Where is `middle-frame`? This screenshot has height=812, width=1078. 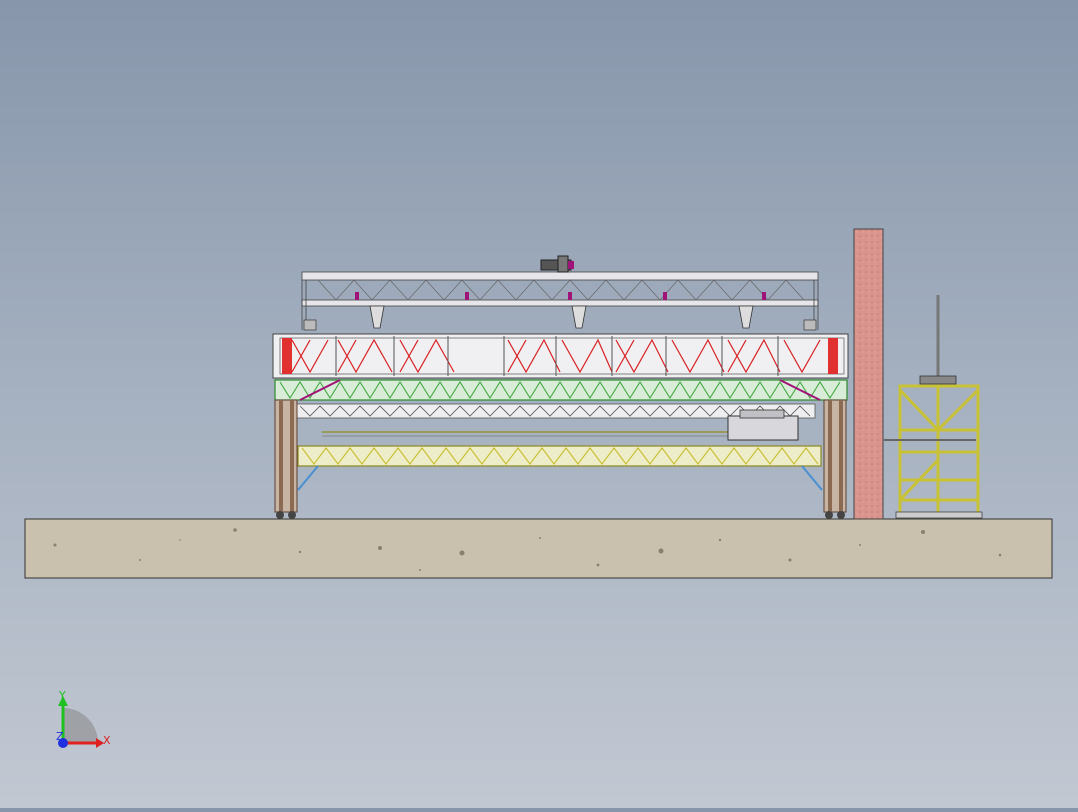 middle-frame is located at coordinates (560, 356).